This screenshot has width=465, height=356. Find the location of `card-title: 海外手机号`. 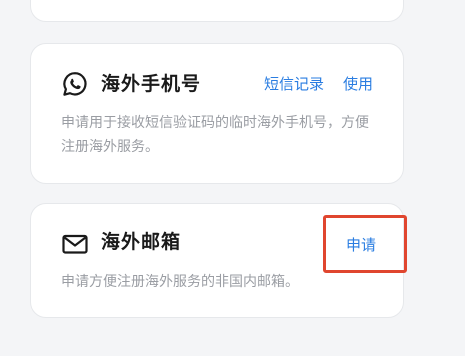

card-title: 海外手机号 is located at coordinates (151, 84).